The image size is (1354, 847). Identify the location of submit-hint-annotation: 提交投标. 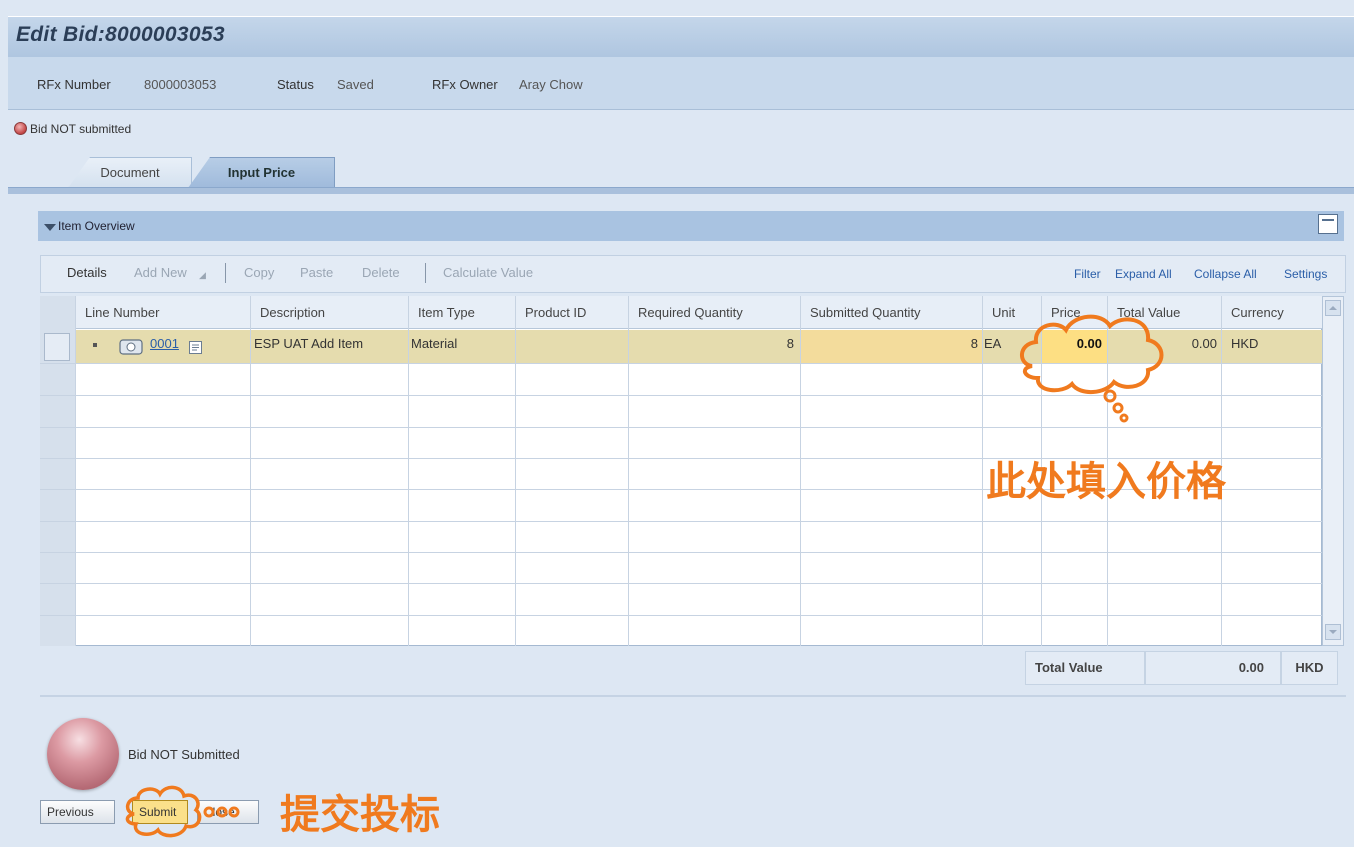
(360, 815).